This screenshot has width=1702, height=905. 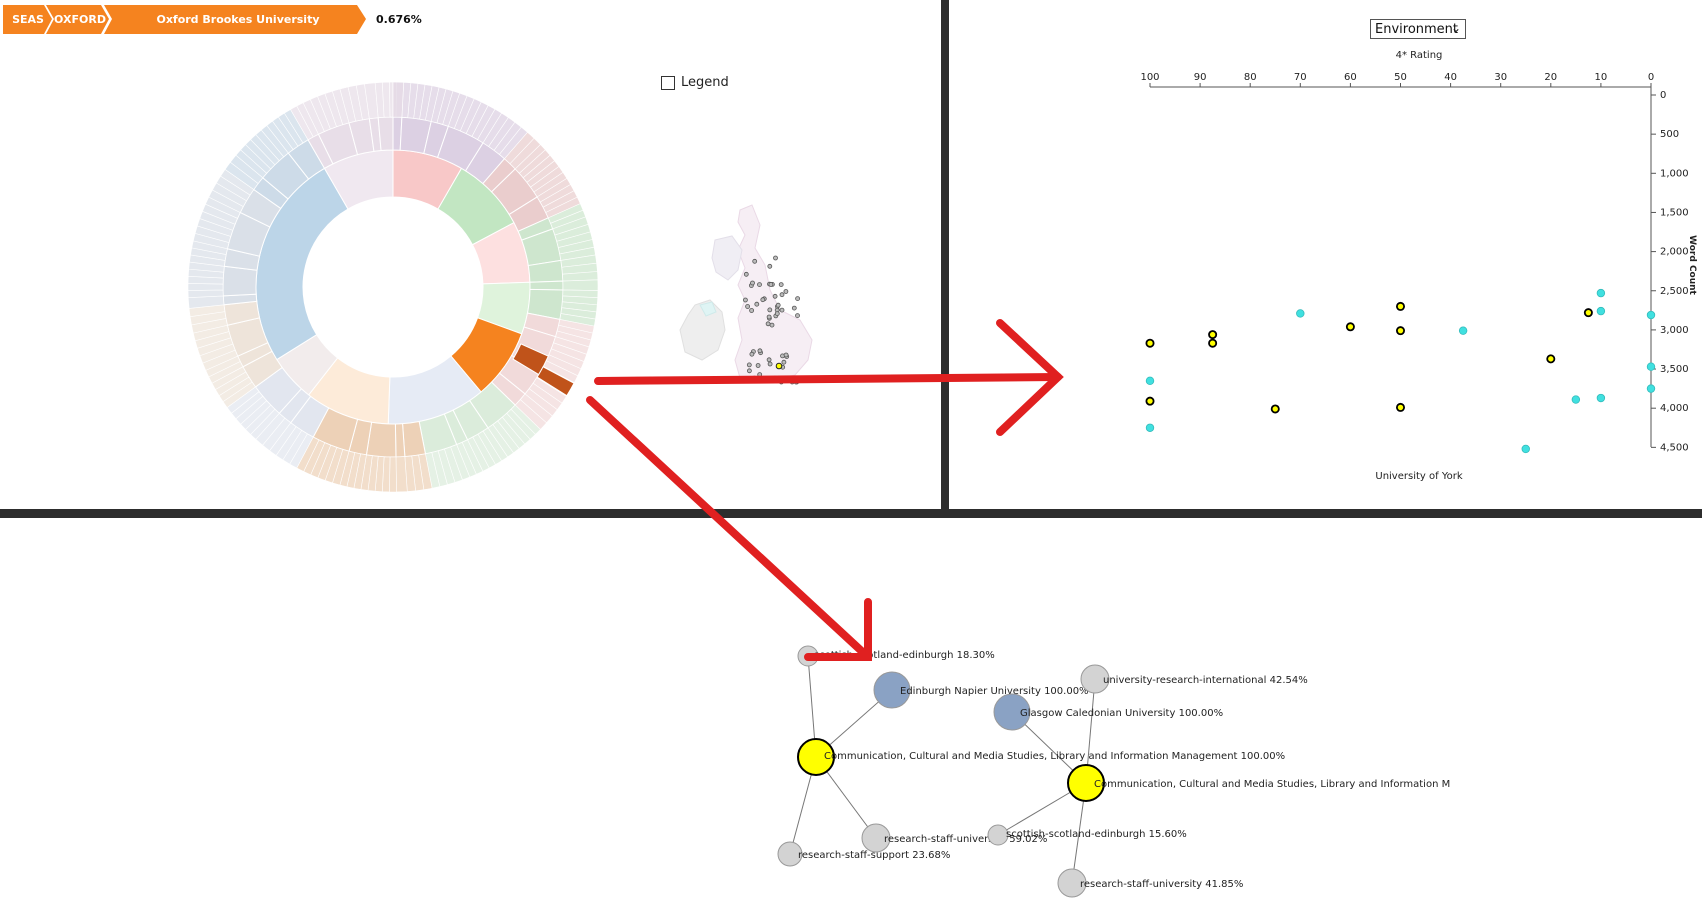 What do you see at coordinates (998, 835) in the screenshot?
I see `network-node-circle` at bounding box center [998, 835].